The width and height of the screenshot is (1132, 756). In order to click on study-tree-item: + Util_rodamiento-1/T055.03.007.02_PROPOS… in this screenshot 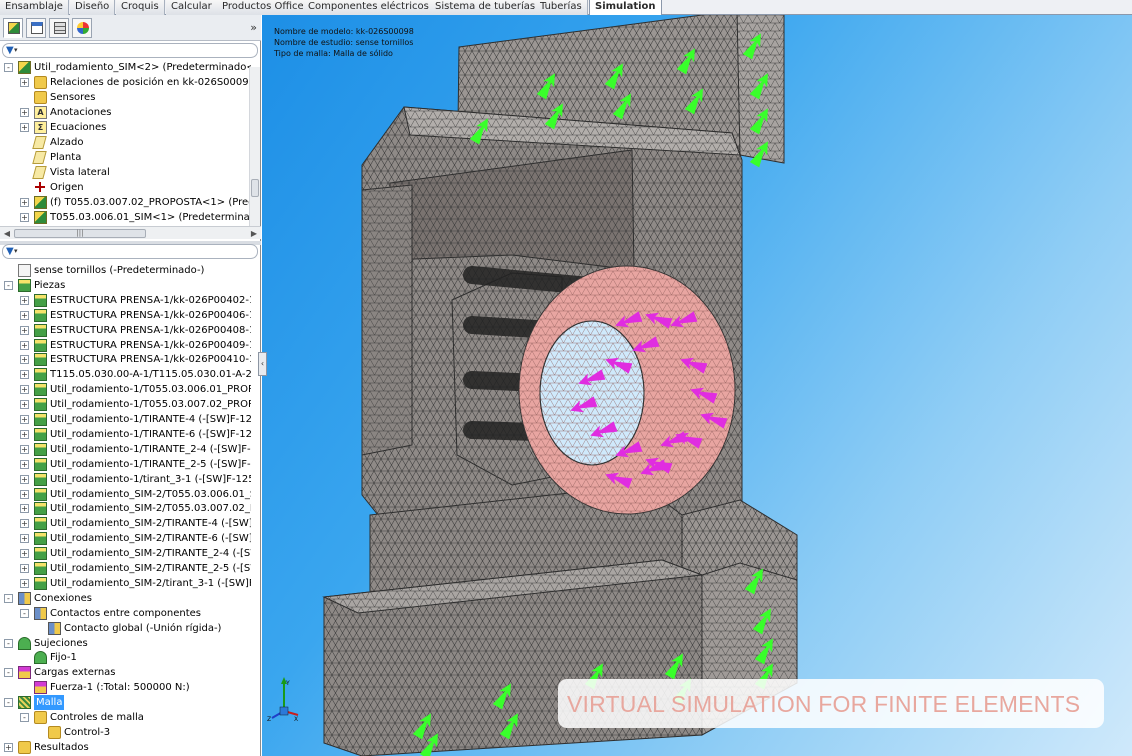, I will do `click(125, 404)`.